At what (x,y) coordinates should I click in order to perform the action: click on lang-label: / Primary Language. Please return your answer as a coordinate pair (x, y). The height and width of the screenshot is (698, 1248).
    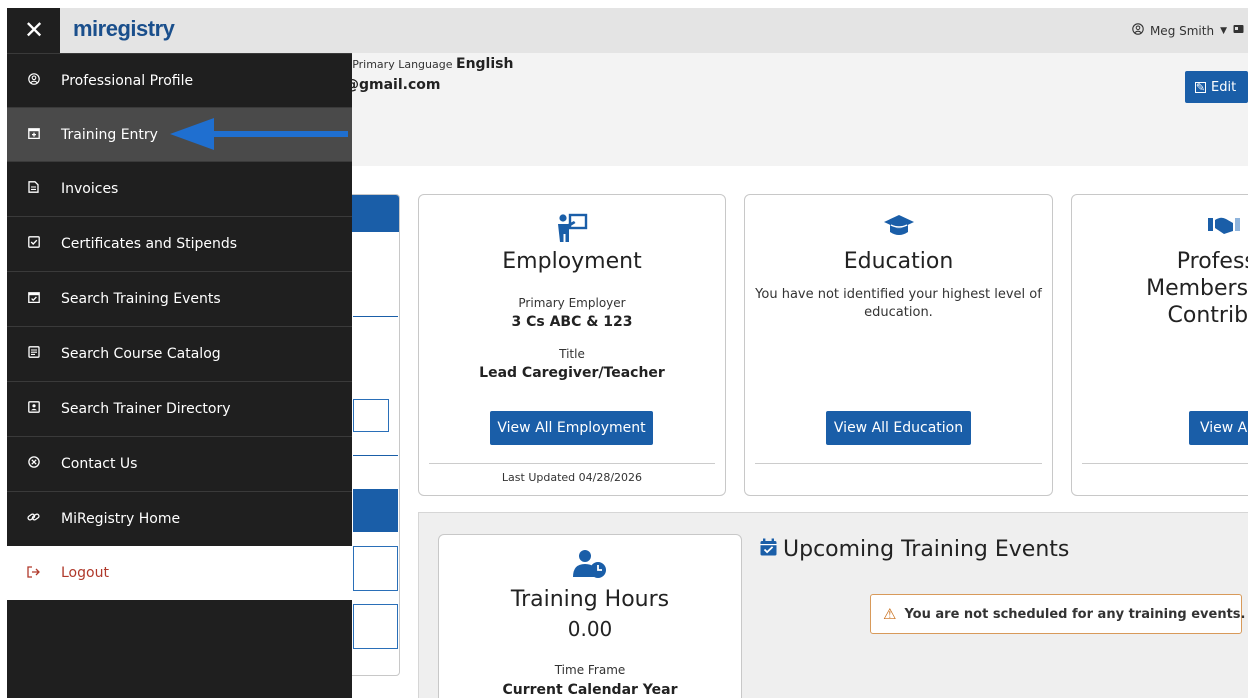
    Looking at the image, I should click on (399, 64).